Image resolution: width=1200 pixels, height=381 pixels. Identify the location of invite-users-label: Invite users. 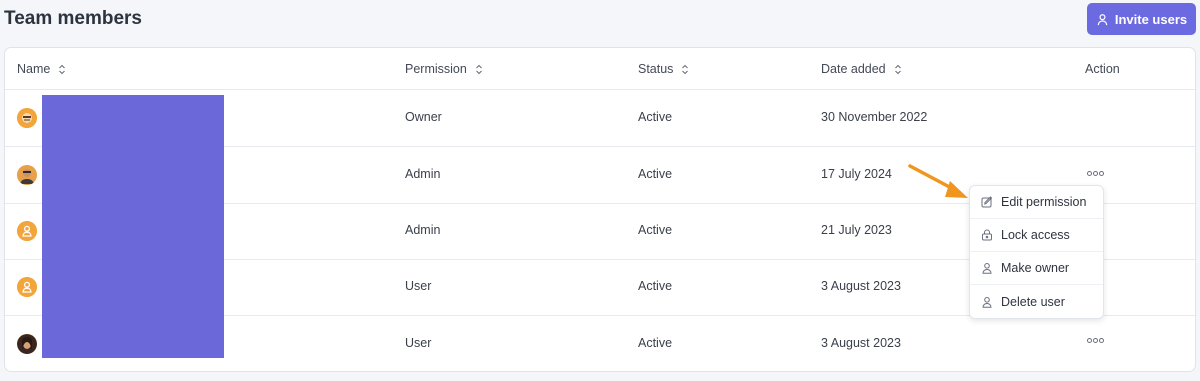
(1151, 19).